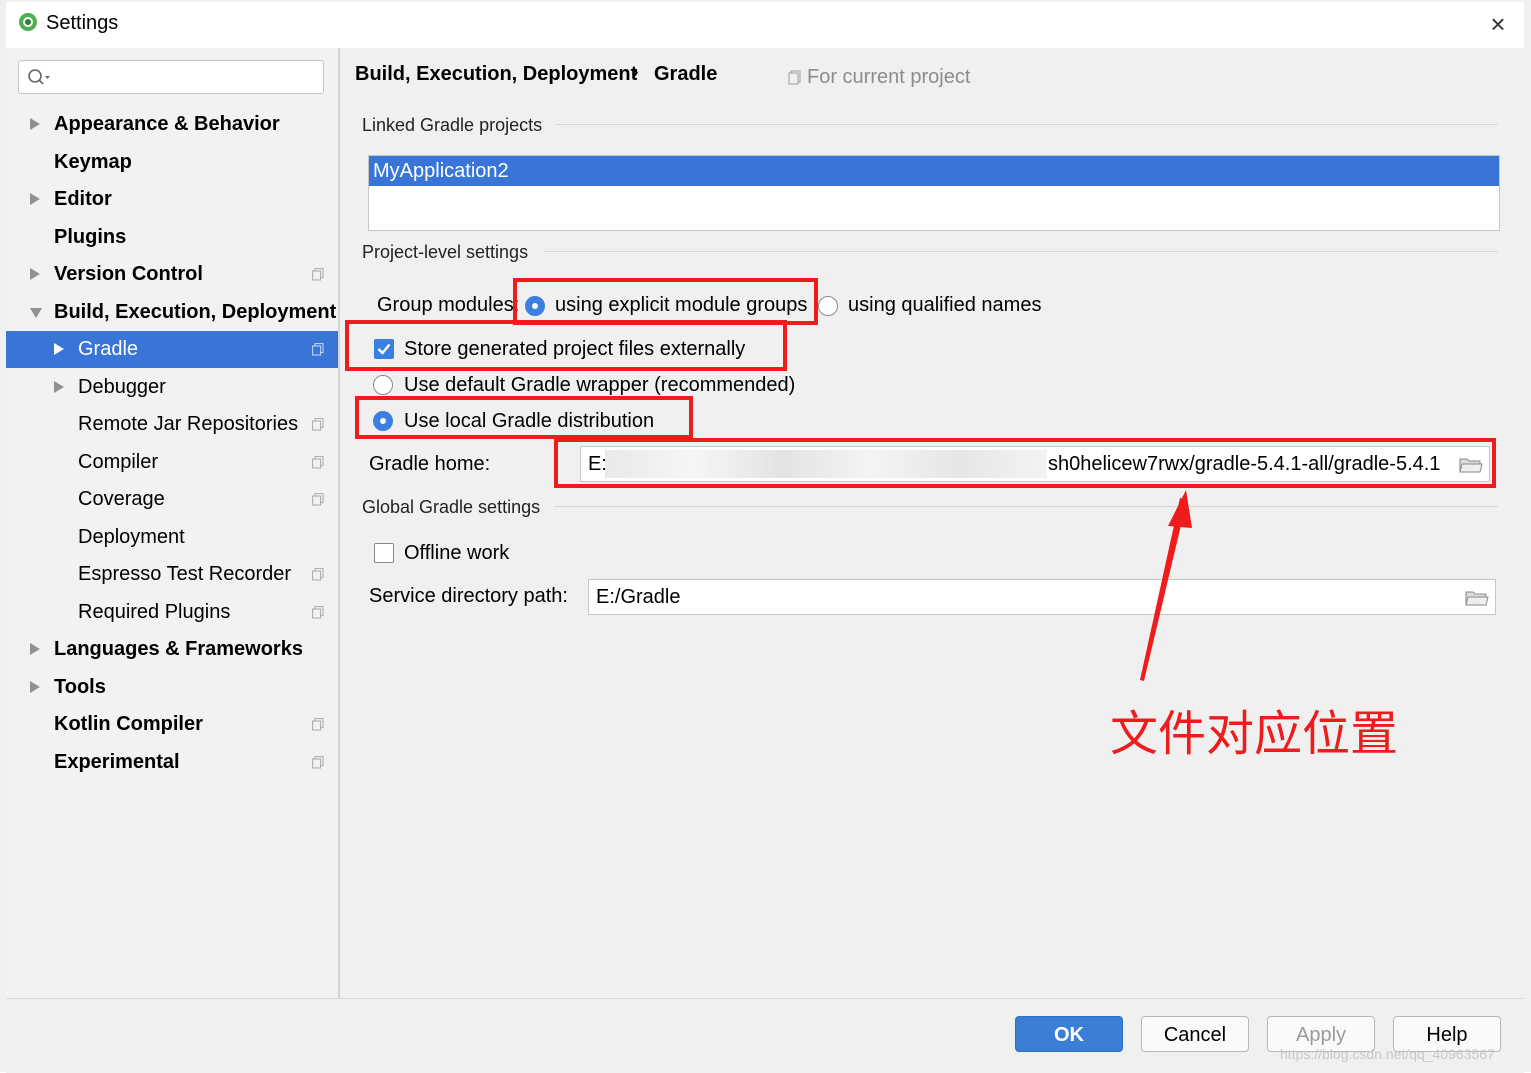  Describe the element at coordinates (496, 74) in the screenshot. I see `breadcrumb-parent: Build, Execution, Deployment` at that location.